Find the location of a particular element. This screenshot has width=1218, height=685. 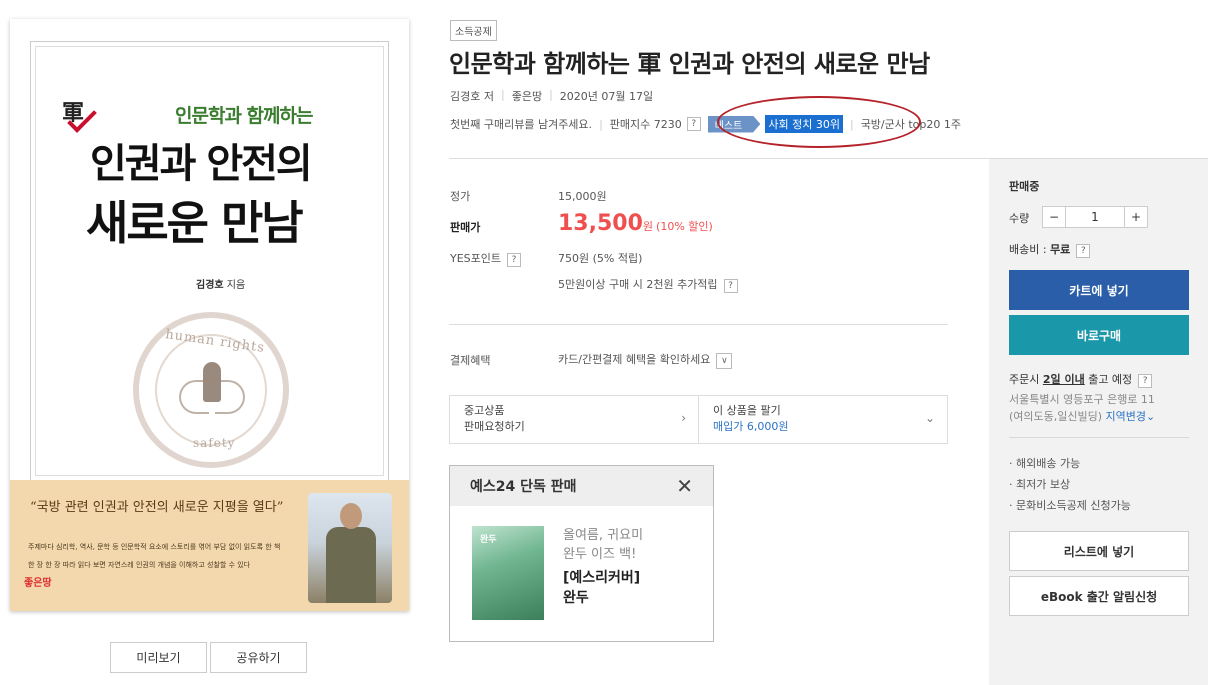

seal-emblem: human rights safety is located at coordinates (211, 390).